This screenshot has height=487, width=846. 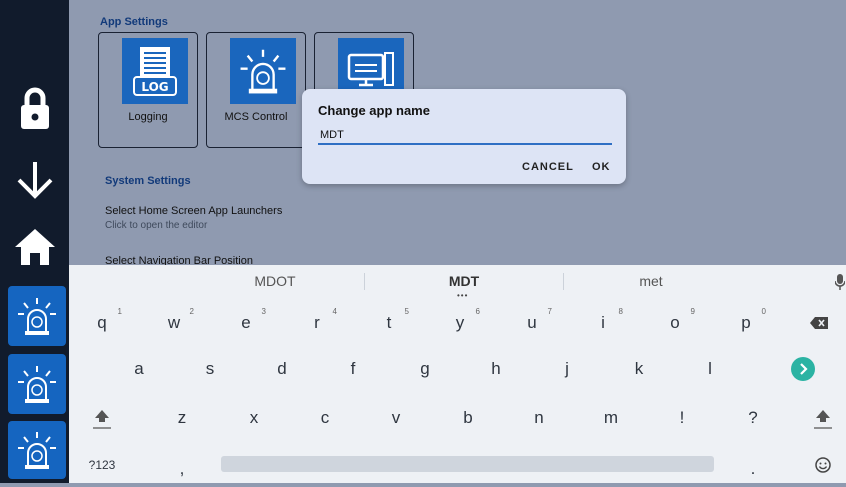 What do you see at coordinates (496, 369) in the screenshot?
I see `key-h: h` at bounding box center [496, 369].